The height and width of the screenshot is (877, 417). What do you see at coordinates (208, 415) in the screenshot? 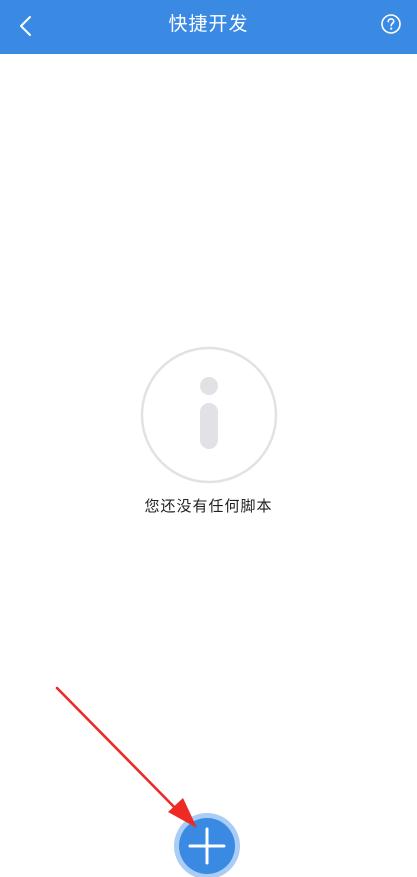
I see `info-icon` at bounding box center [208, 415].